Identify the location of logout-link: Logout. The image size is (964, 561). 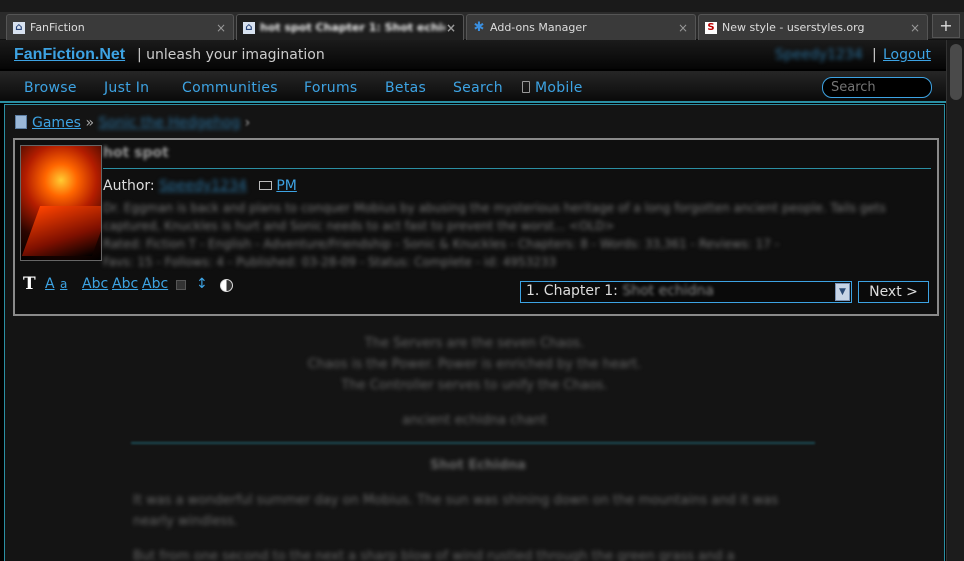
(907, 55).